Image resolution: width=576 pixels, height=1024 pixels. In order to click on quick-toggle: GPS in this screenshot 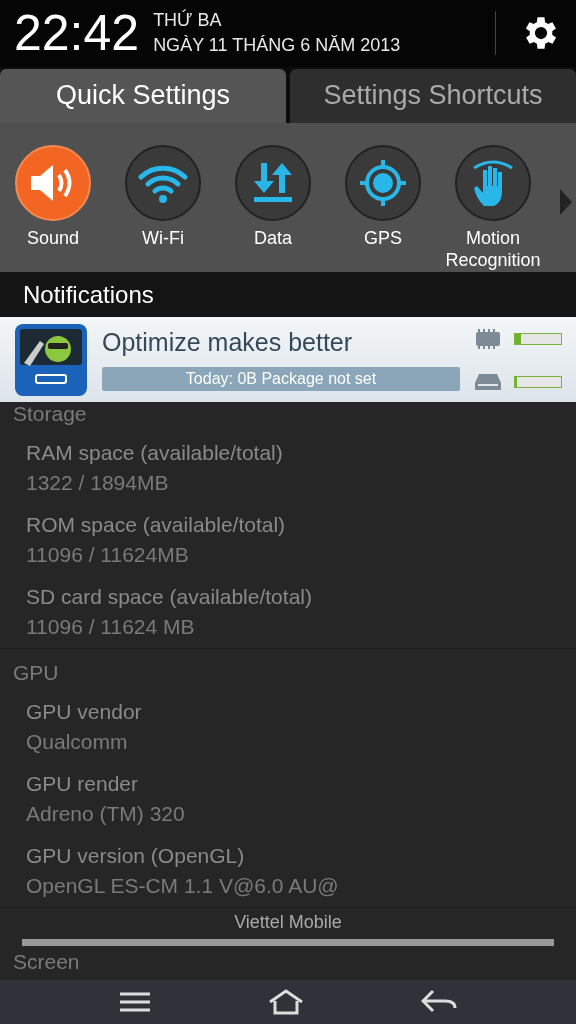, I will do `click(383, 197)`.